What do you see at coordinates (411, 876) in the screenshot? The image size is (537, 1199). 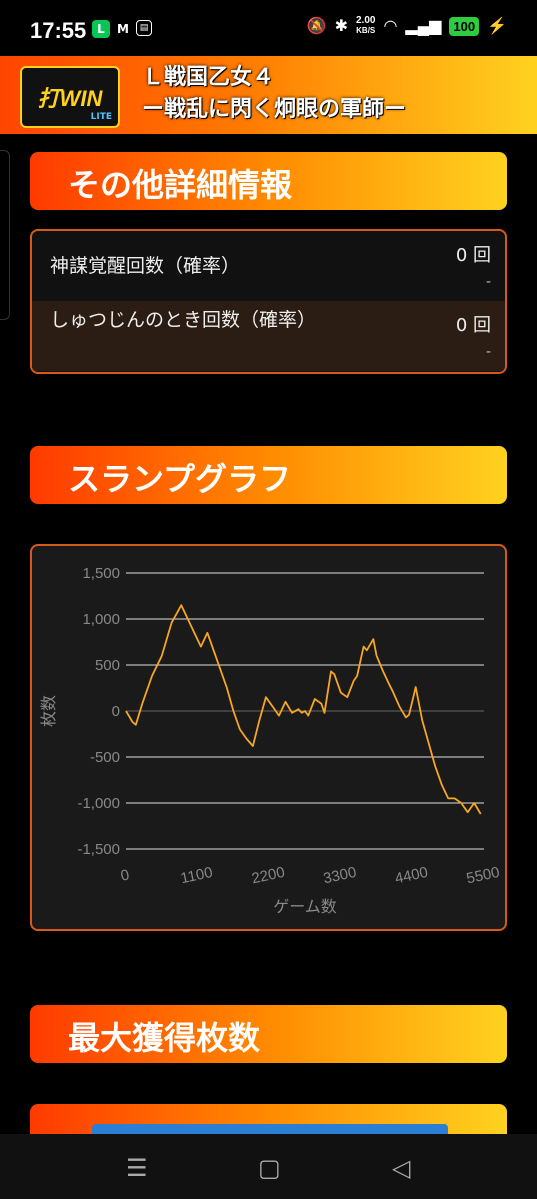 I see `x-tick-label: 4400` at bounding box center [411, 876].